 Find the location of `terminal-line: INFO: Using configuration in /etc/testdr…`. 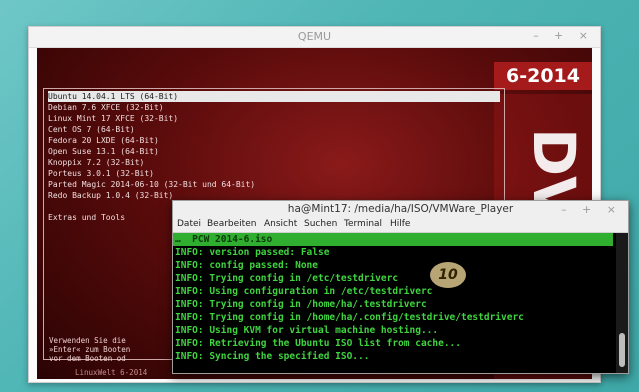

terminal-line: INFO: Using configuration in /etc/testdr… is located at coordinates (304, 291).